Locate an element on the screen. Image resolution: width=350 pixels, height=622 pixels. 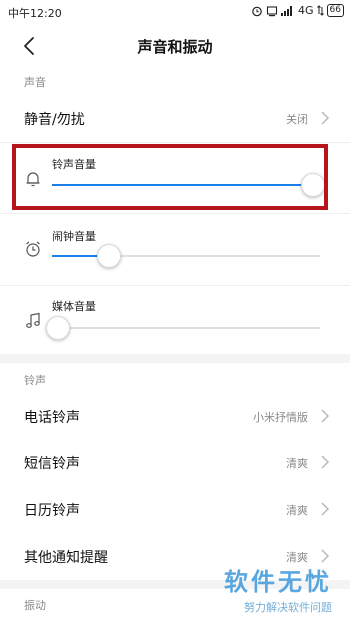
media-volume-row: 媒体音量 is located at coordinates (175, 323).